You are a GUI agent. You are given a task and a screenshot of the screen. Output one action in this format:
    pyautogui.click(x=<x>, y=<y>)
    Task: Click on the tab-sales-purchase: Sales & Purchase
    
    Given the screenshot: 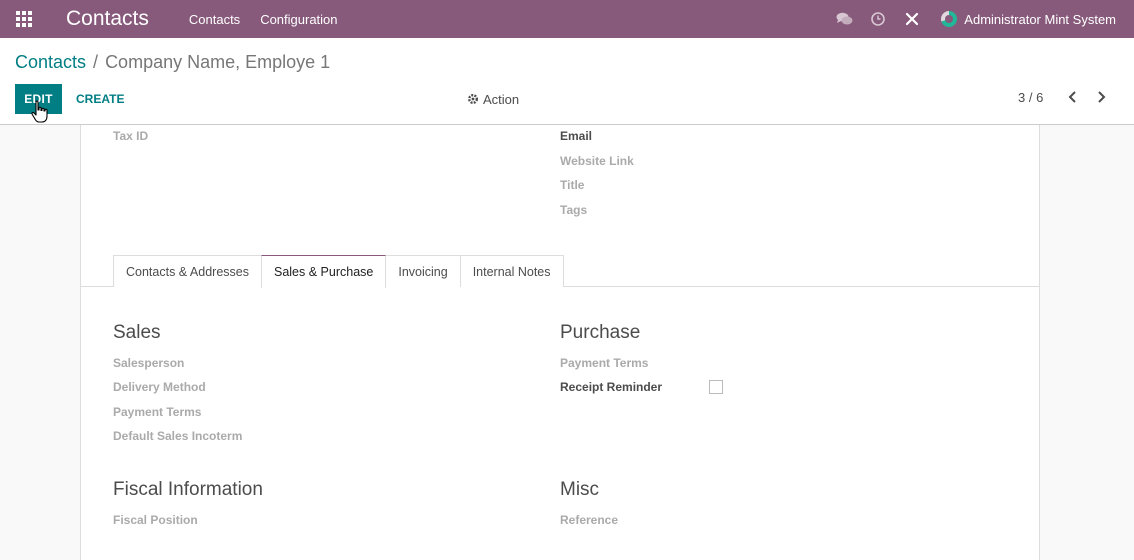 What is the action you would take?
    pyautogui.click(x=323, y=271)
    